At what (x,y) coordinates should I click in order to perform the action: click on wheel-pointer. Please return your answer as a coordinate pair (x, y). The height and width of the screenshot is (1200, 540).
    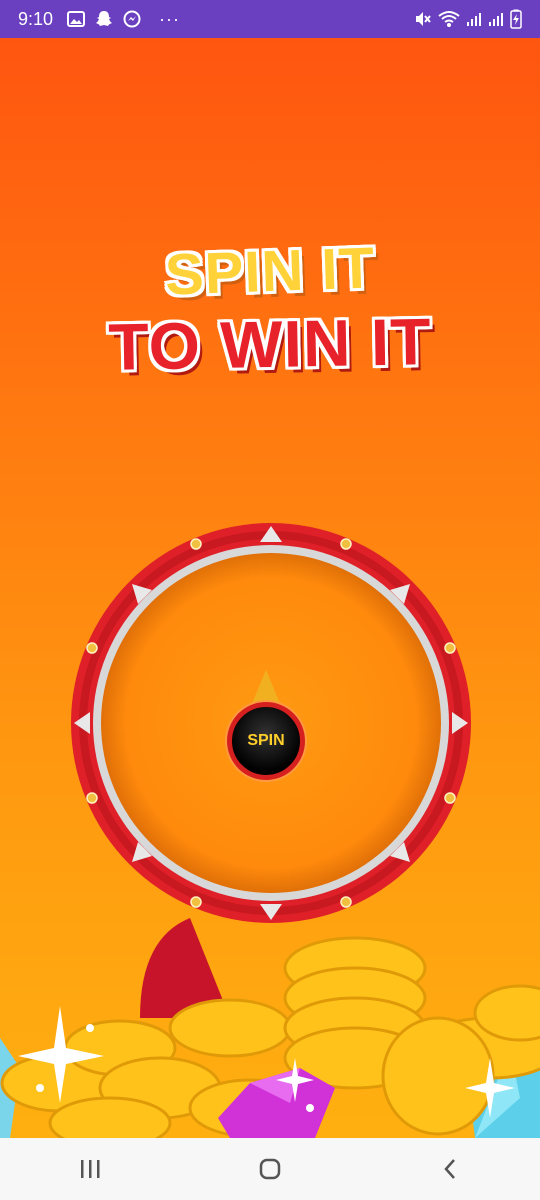
    Looking at the image, I should click on (266, 688).